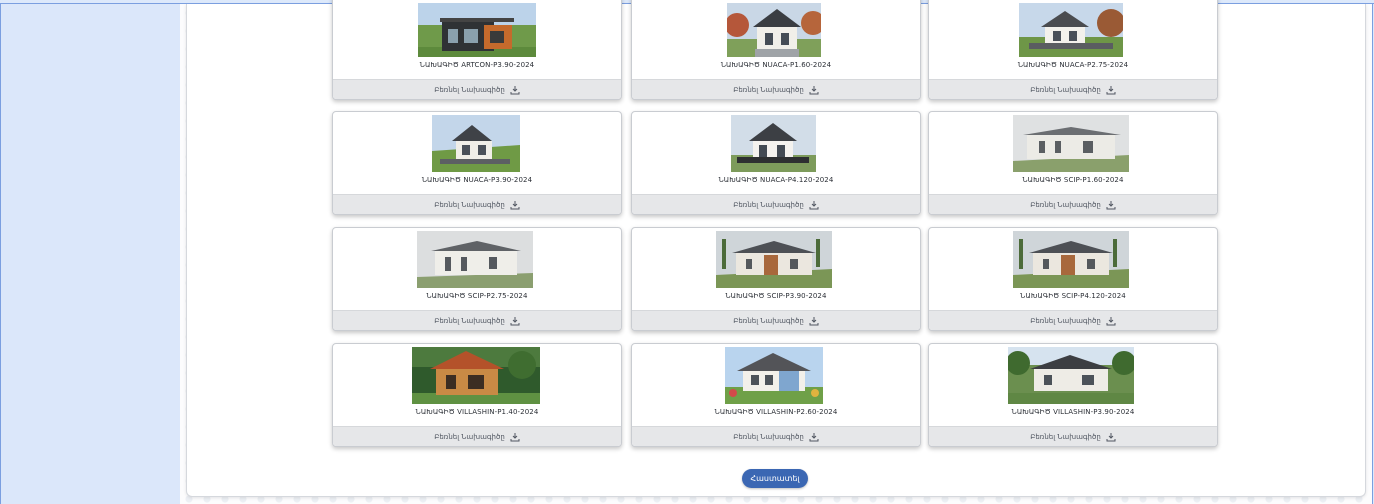 This screenshot has width=1374, height=504. I want to click on project-title: ՆԱԽԱԳԻԾ NUACA-P2.75-2024, so click(1073, 65).